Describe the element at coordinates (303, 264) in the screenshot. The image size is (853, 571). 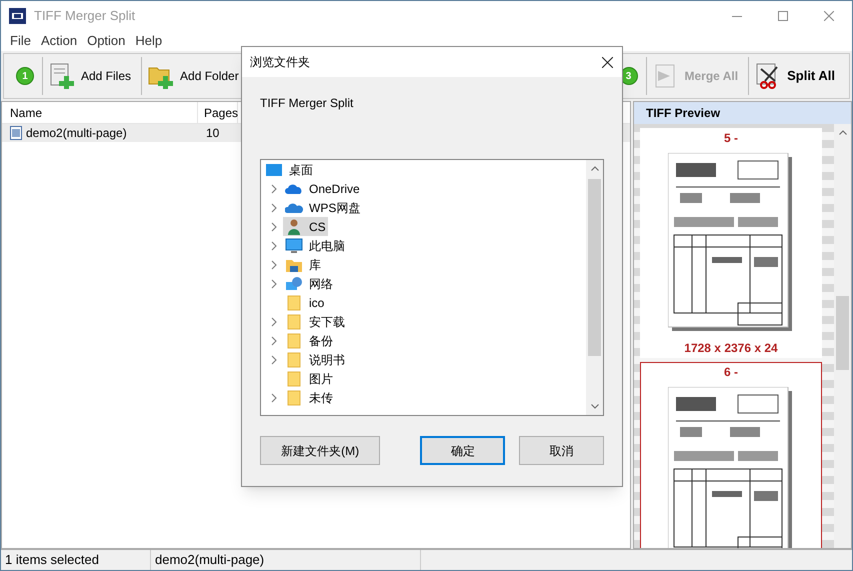
I see `folder-tree-item: 库` at that location.